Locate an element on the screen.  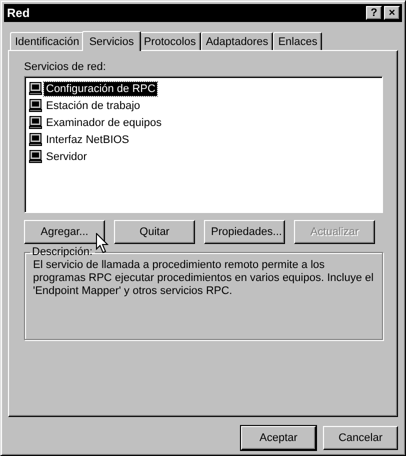
group-label: Descripción: is located at coordinates (62, 252).